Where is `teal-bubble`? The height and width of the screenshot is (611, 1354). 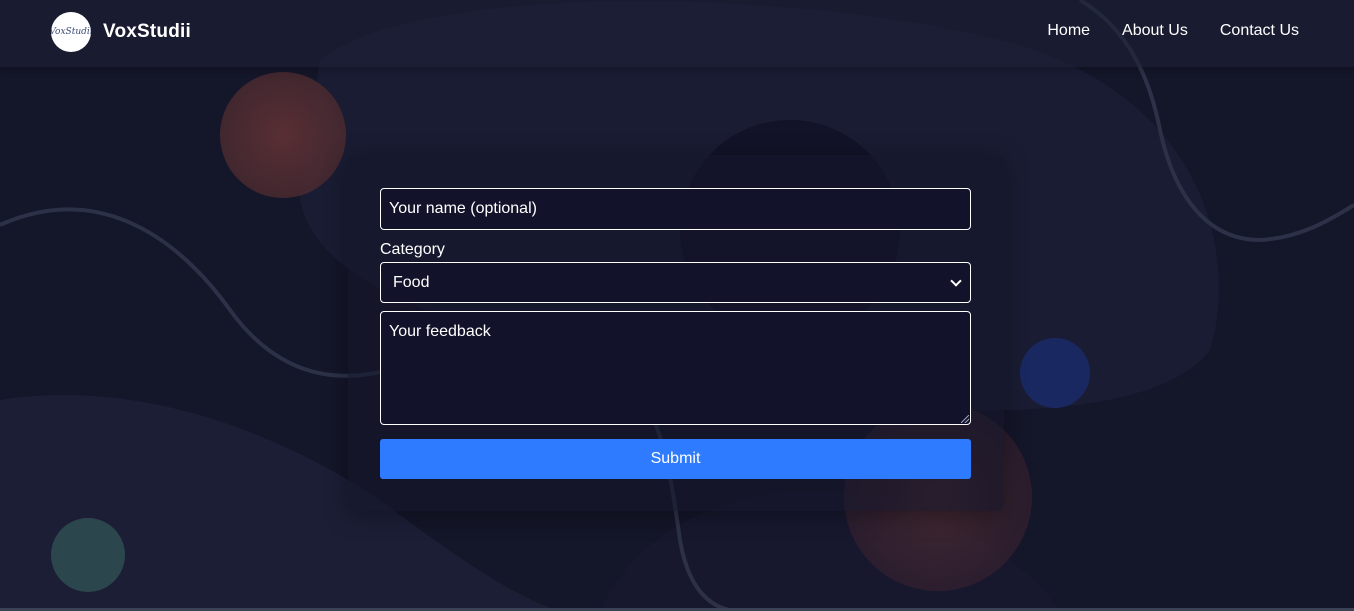 teal-bubble is located at coordinates (88, 555).